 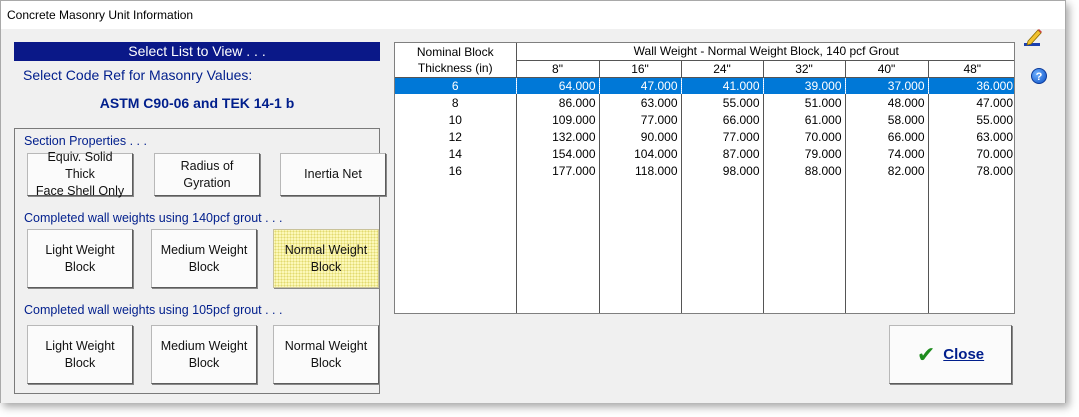 What do you see at coordinates (886, 119) in the screenshot?
I see `weight-cell: 58.000` at bounding box center [886, 119].